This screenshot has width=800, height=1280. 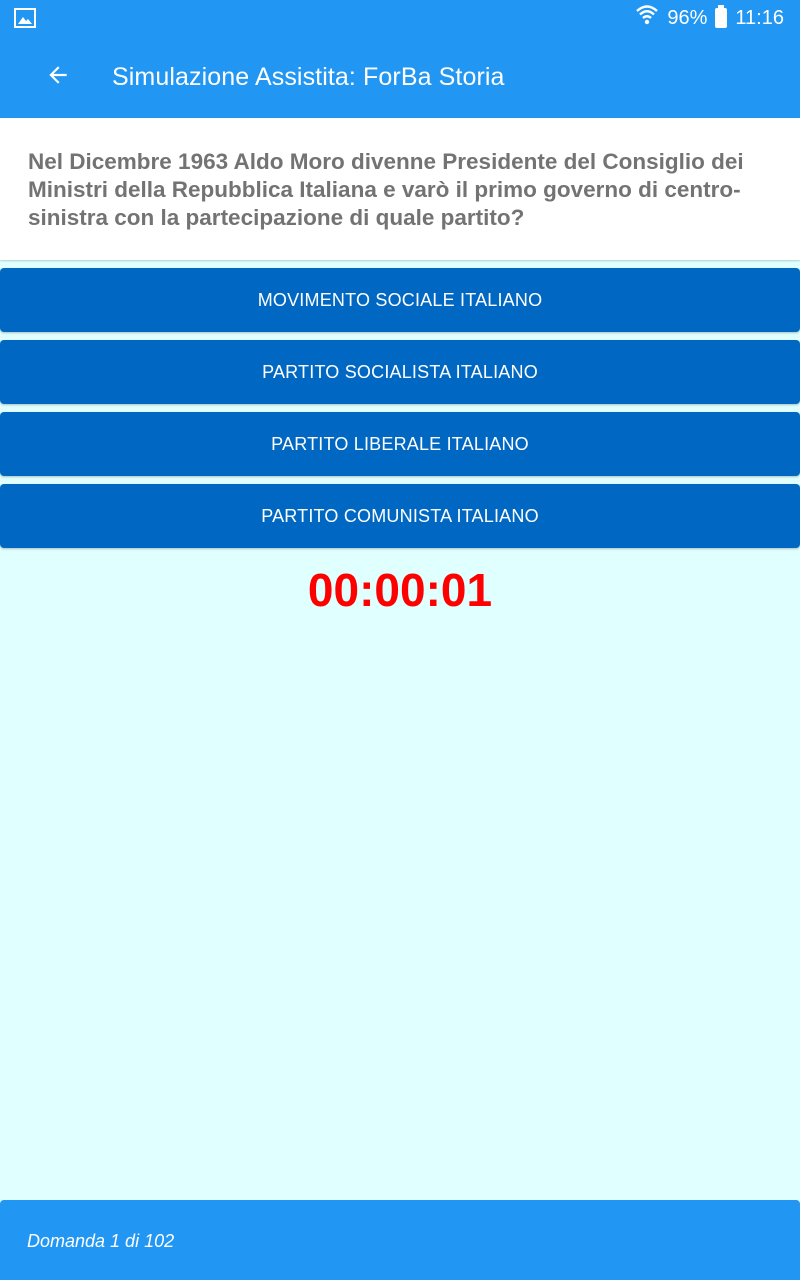 What do you see at coordinates (687, 17) in the screenshot?
I see `battery-percentage: 96%` at bounding box center [687, 17].